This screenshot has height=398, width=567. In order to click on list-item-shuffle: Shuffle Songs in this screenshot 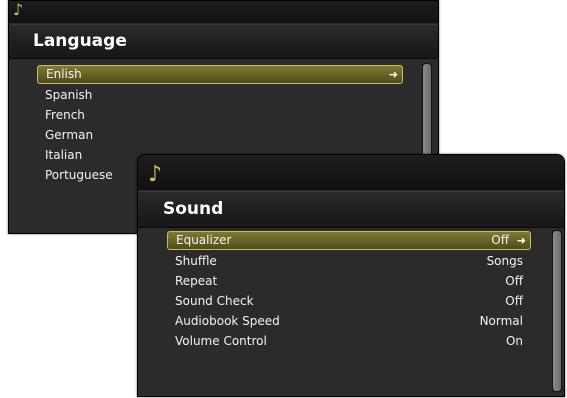, I will do `click(349, 261)`.